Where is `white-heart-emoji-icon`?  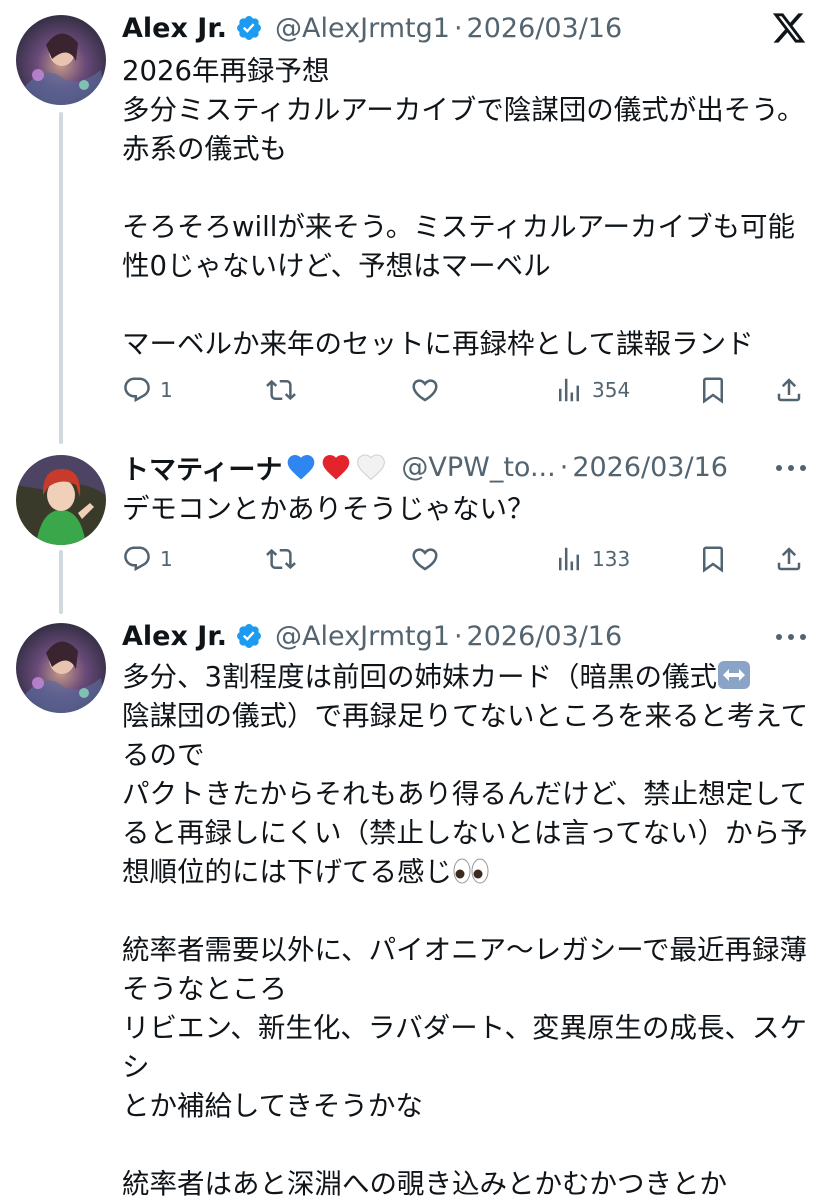
white-heart-emoji-icon is located at coordinates (371, 467).